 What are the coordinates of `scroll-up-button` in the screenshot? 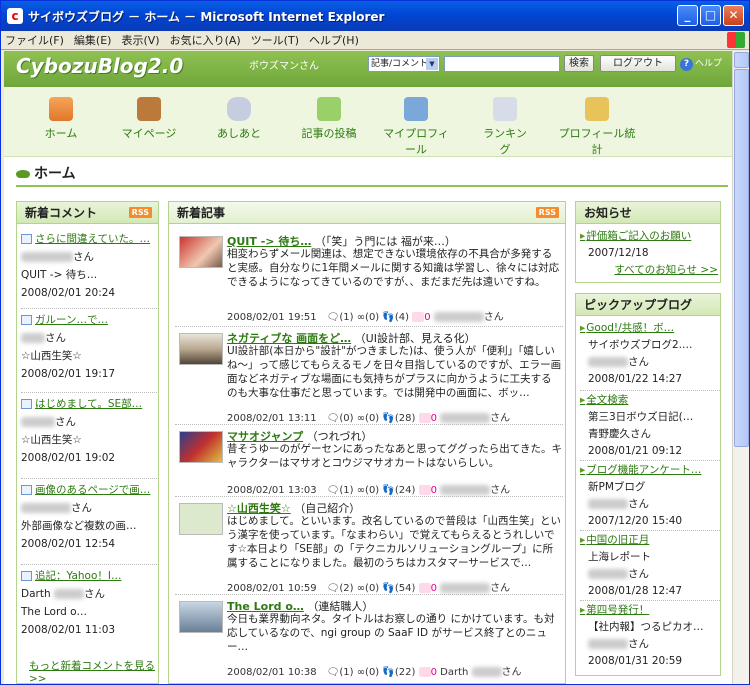 It's located at (741, 60).